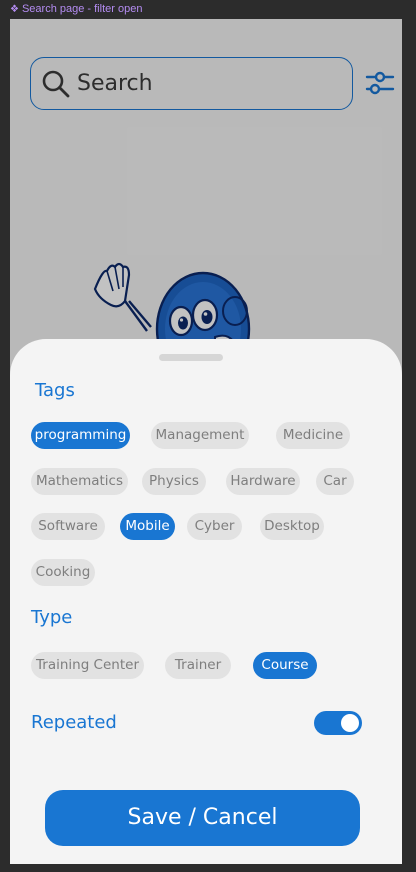 The width and height of the screenshot is (416, 872). I want to click on tag-chip: Mobile, so click(147, 526).